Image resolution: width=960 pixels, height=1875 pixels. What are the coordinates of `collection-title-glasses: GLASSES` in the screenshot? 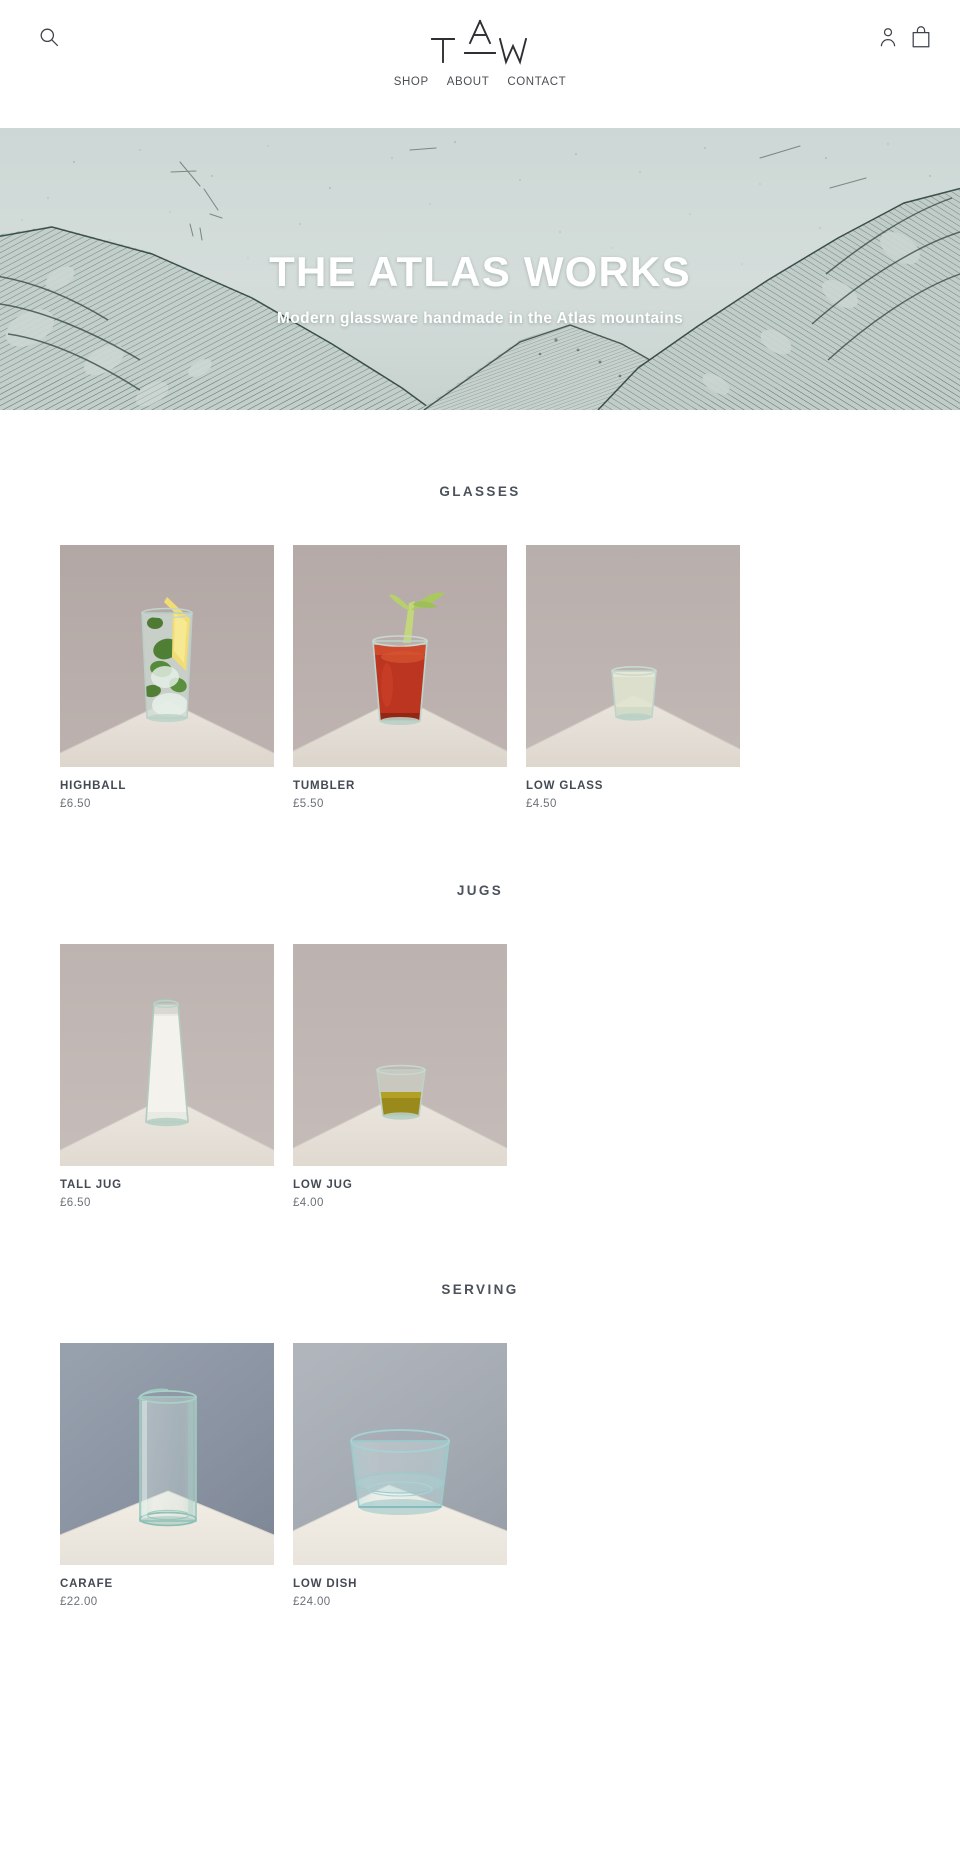 It's located at (480, 491).